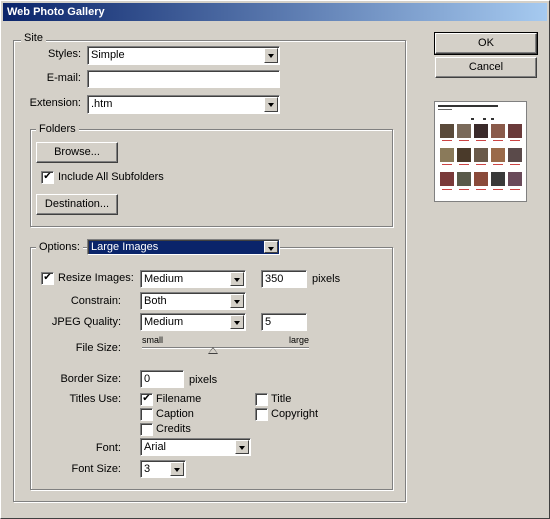  Describe the element at coordinates (95, 399) in the screenshot. I see `titles-use-label: Titles Use:` at that location.